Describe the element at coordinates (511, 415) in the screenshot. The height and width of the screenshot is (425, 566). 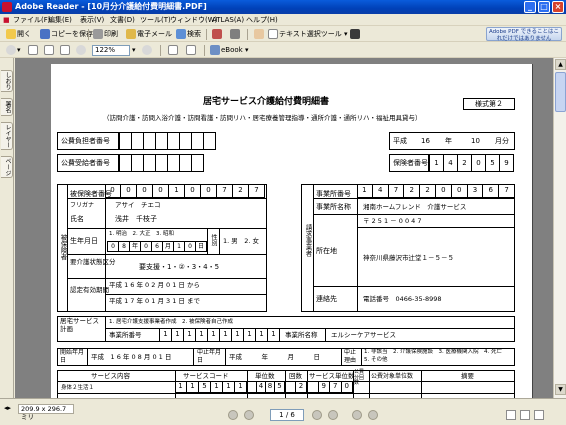
I see `single-page-view-icon` at that location.